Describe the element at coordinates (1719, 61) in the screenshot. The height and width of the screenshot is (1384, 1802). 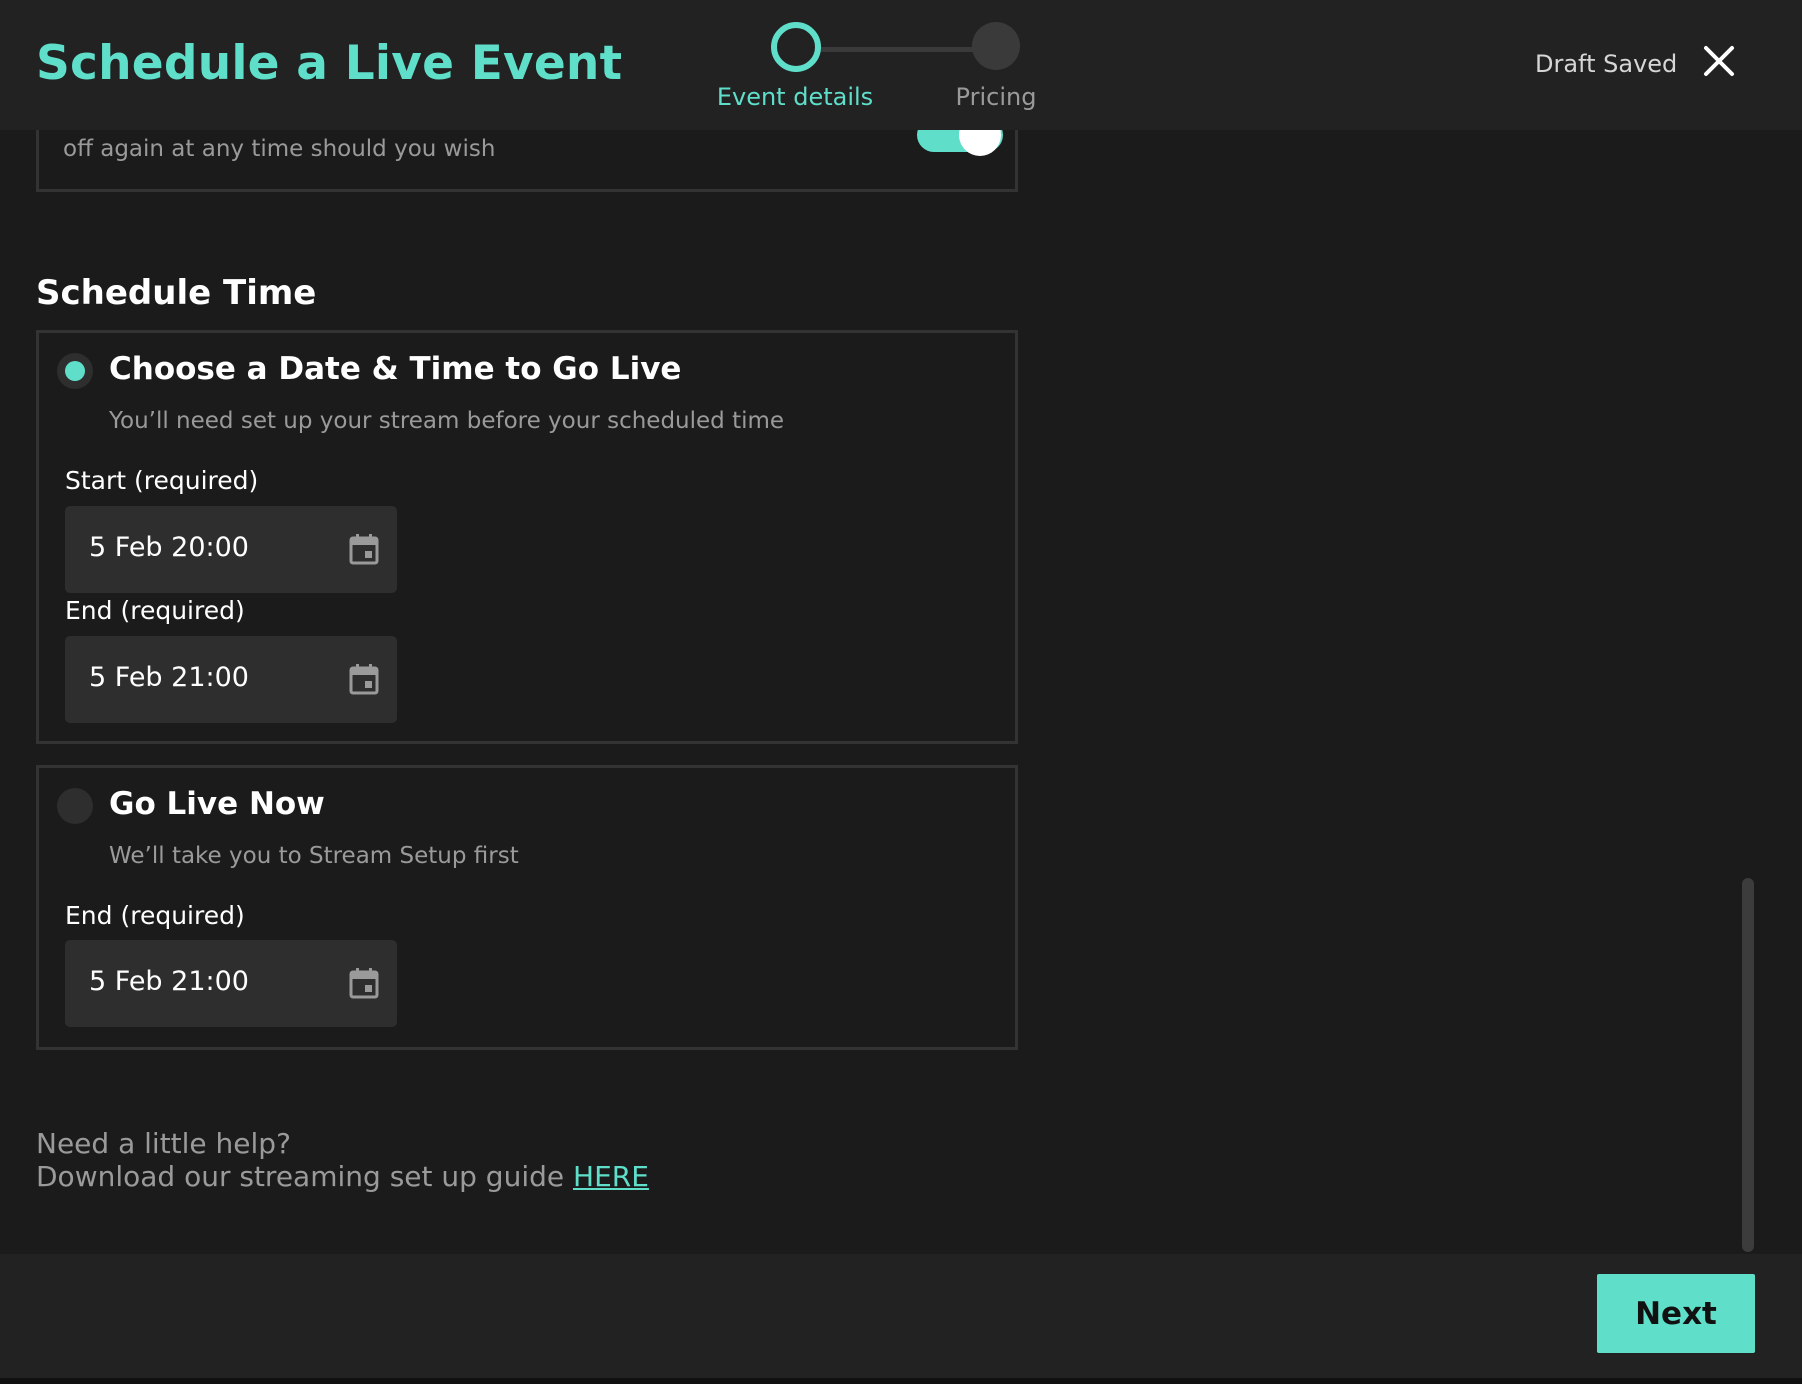
I see `close-icon` at that location.